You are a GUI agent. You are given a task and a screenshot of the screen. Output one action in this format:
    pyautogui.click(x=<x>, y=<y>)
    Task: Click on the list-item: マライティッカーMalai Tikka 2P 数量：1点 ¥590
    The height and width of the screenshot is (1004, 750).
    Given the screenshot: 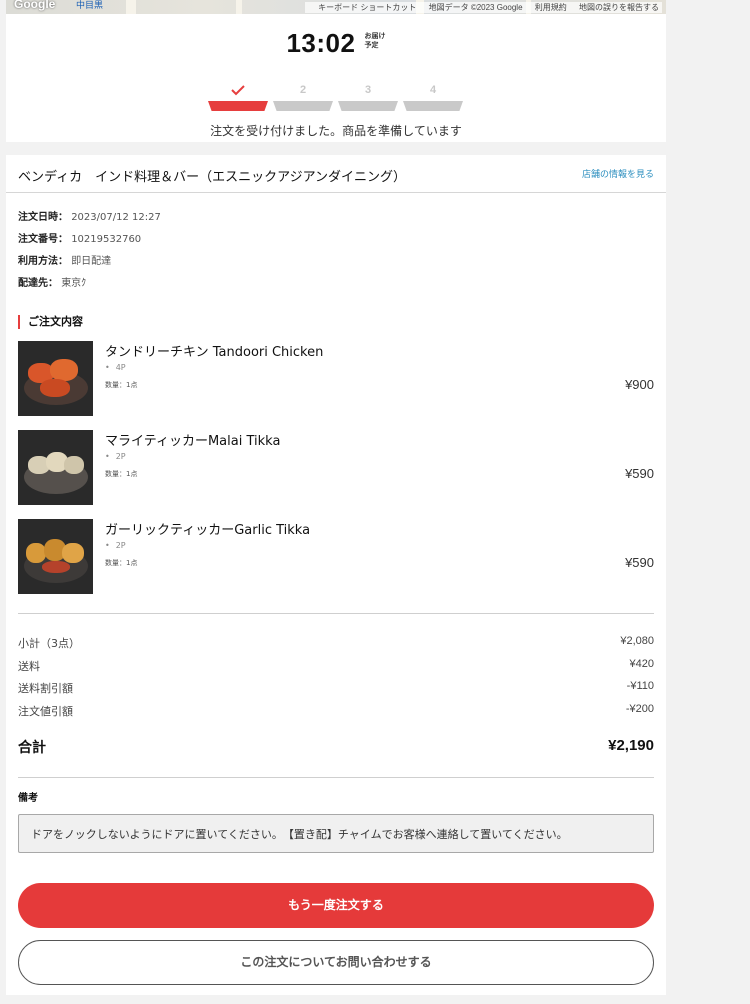 What is the action you would take?
    pyautogui.click(x=336, y=474)
    